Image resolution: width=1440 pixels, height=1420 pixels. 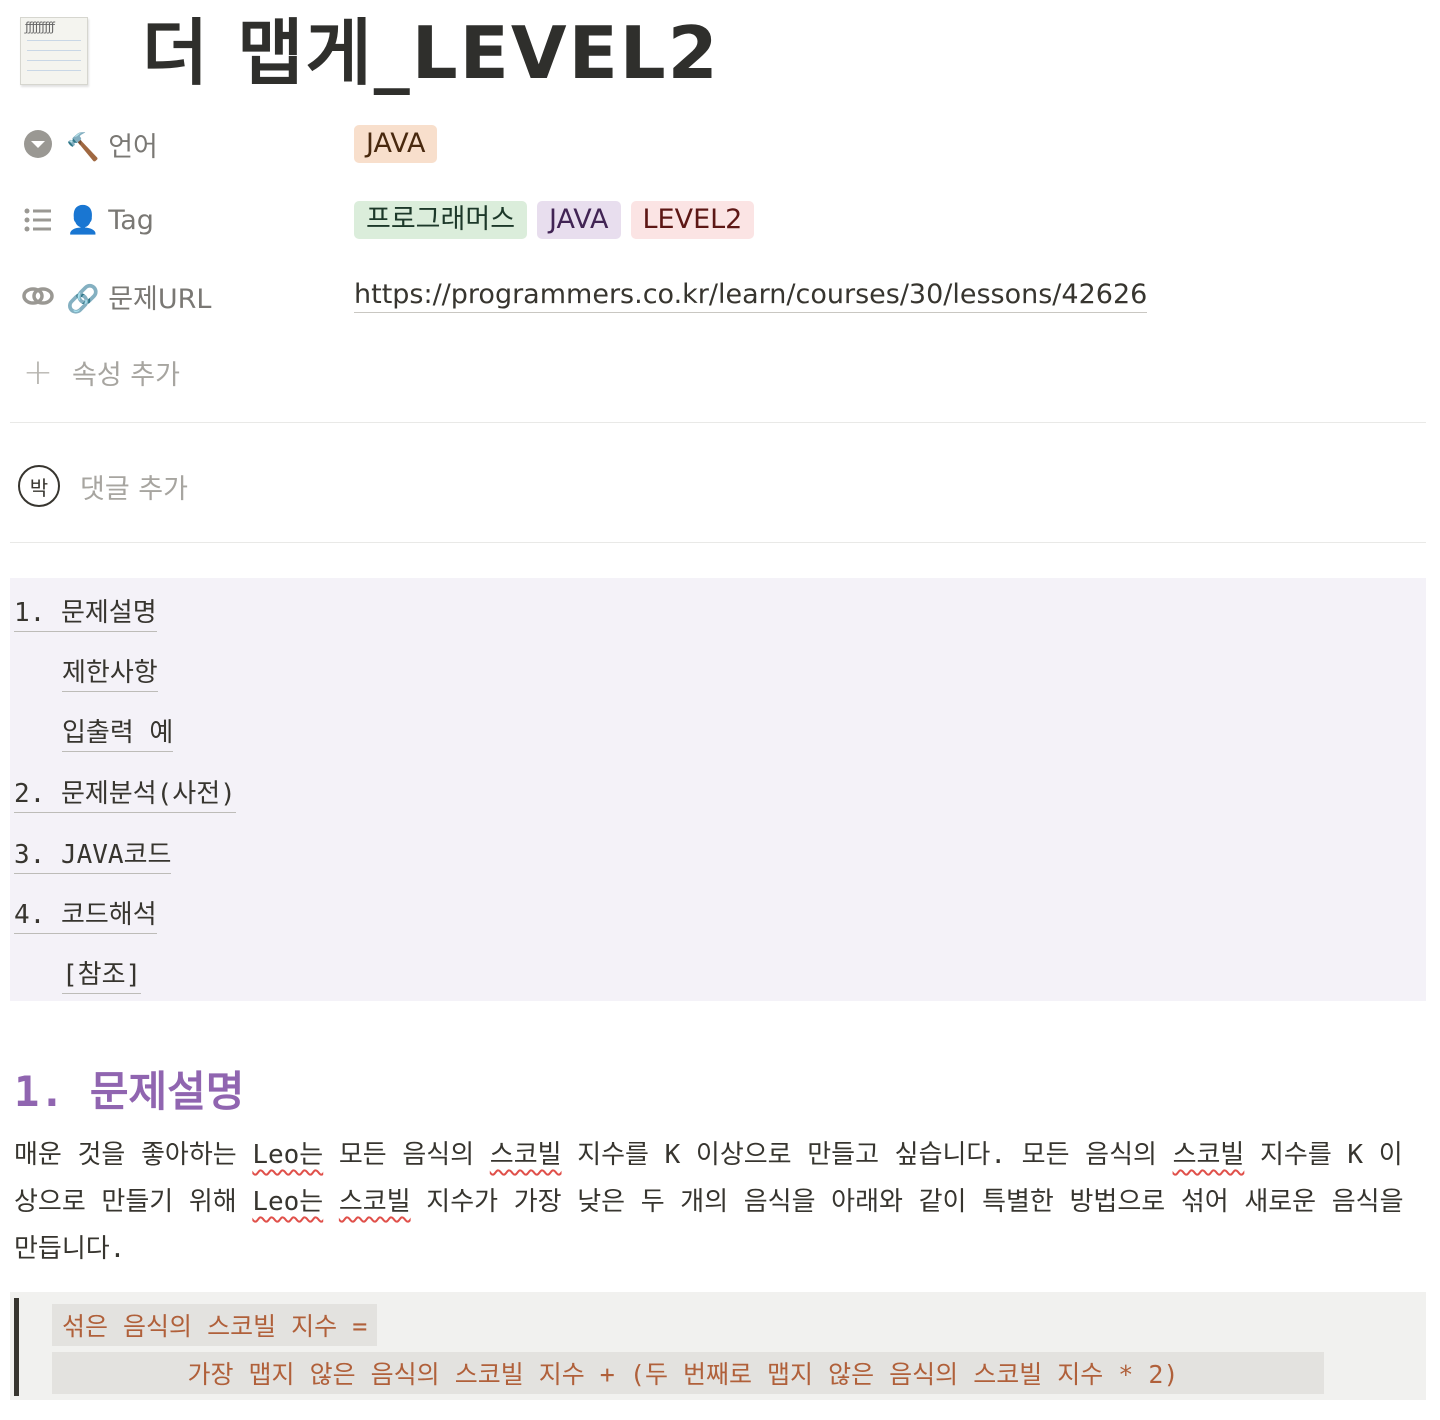 I want to click on property-tag-values: 프로그래머스 JAVA LEVEL2, so click(x=554, y=220).